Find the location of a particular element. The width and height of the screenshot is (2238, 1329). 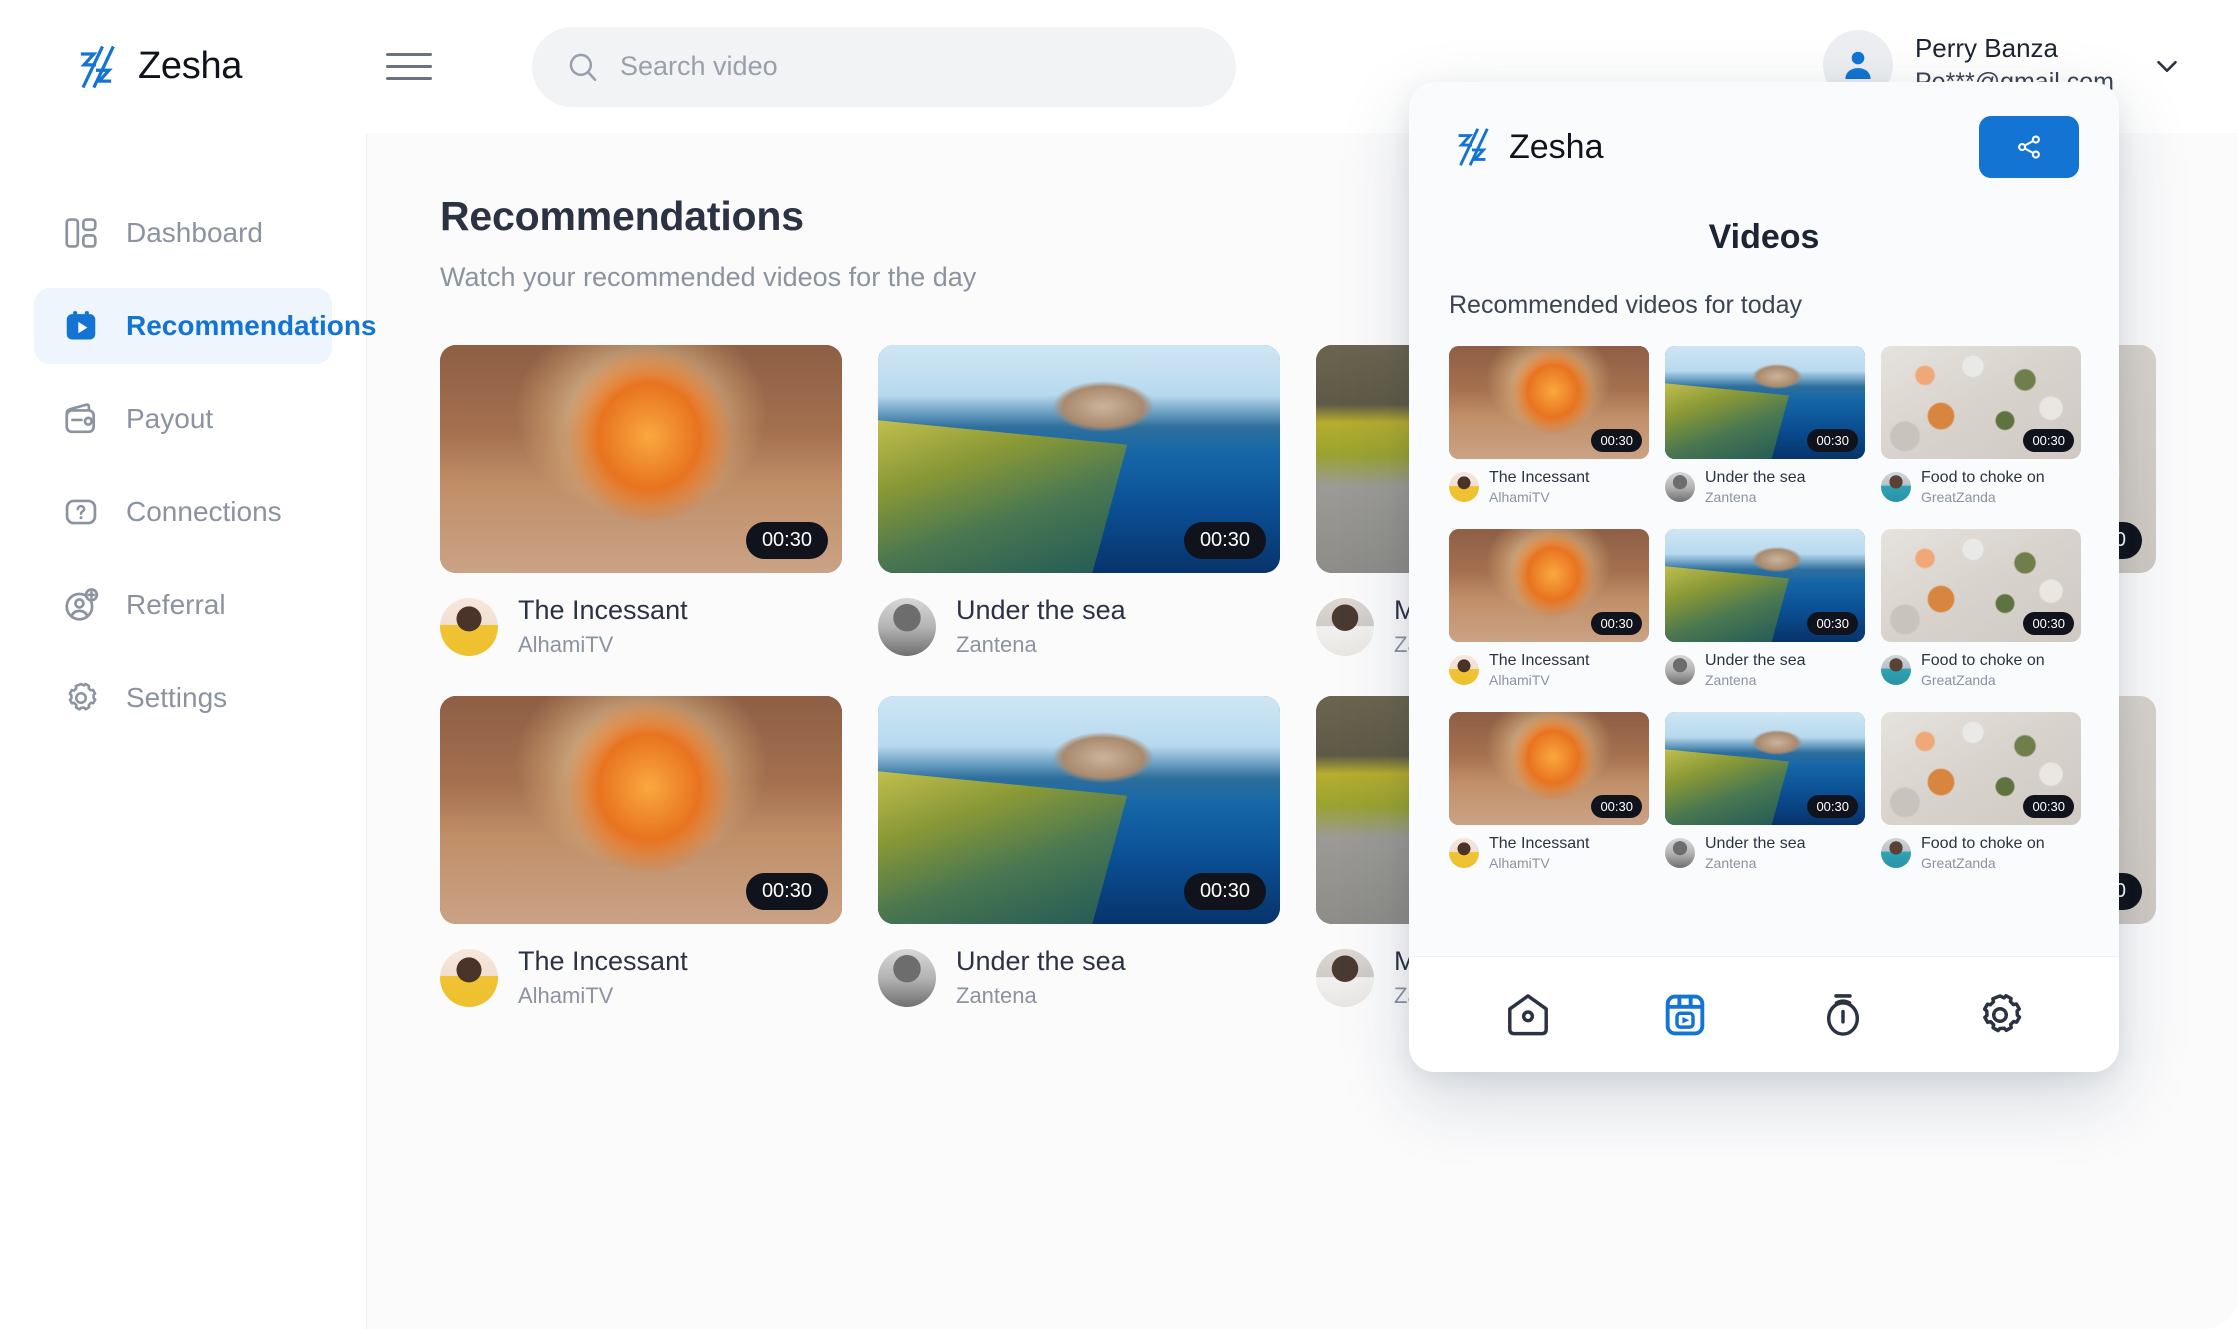

sidebar-item-payout: Payout is located at coordinates (183, 419).